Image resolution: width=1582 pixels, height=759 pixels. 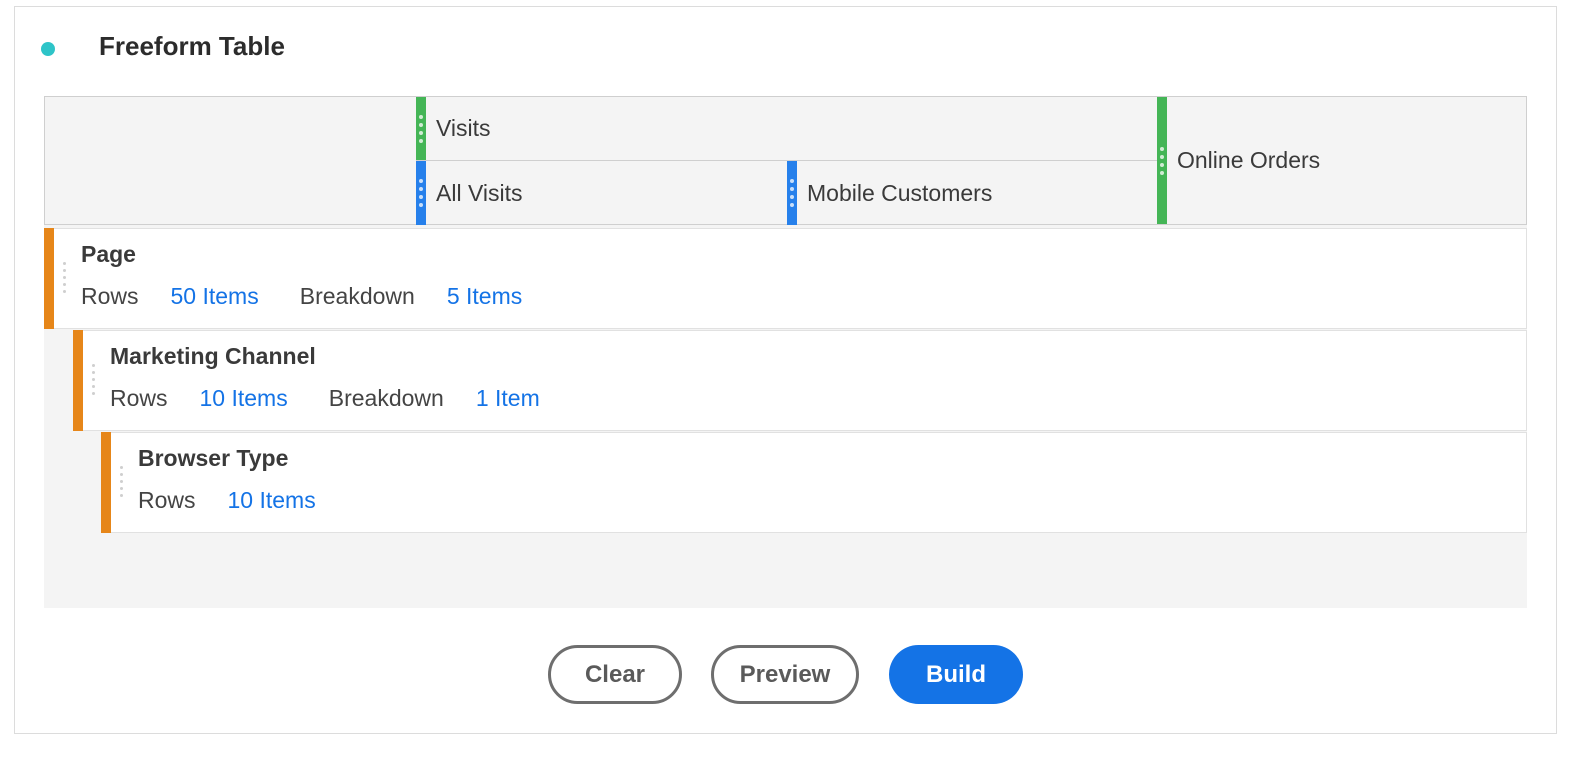 What do you see at coordinates (787, 128) in the screenshot?
I see `column-metric-visits: Visits` at bounding box center [787, 128].